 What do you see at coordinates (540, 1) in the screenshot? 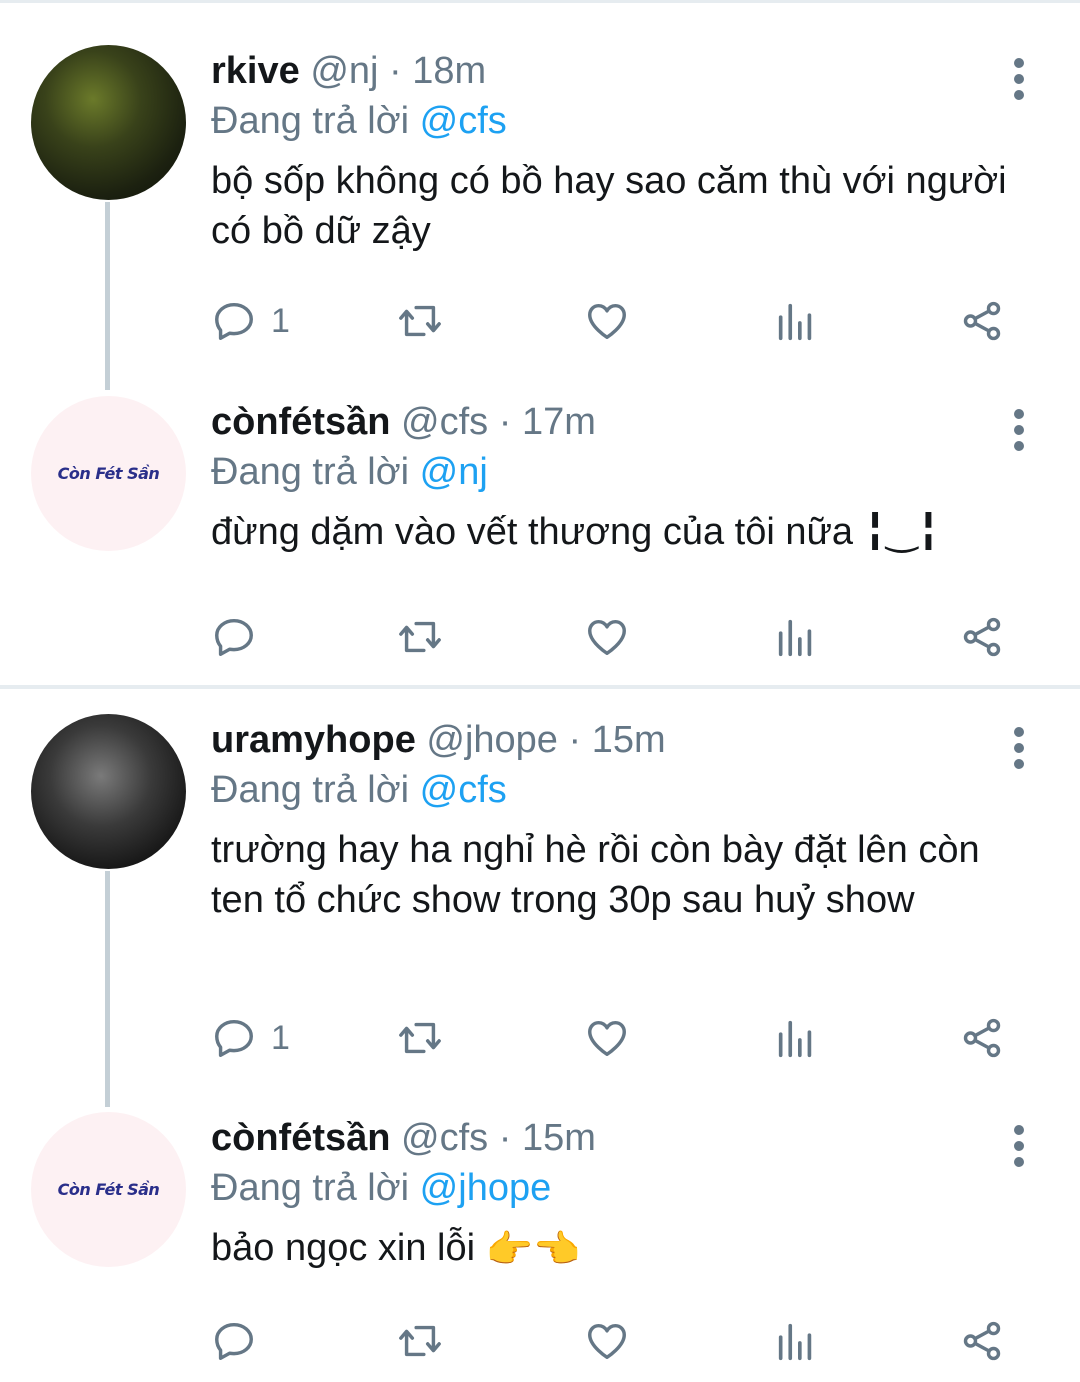
I see `top-divider` at bounding box center [540, 1].